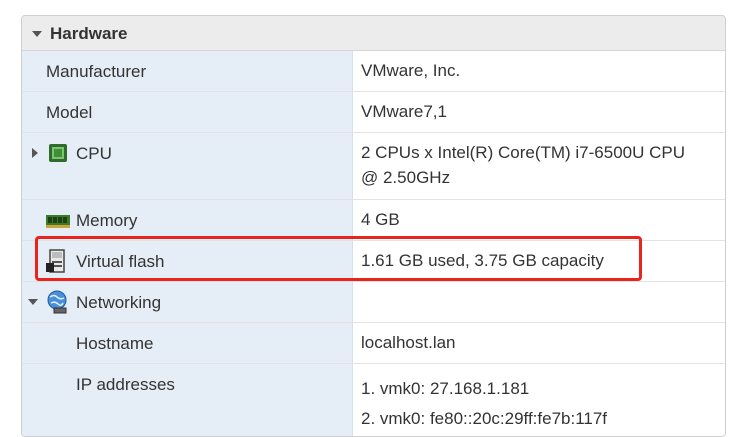 The image size is (751, 437). What do you see at coordinates (57, 302) in the screenshot?
I see `globe-network-icon` at bounding box center [57, 302].